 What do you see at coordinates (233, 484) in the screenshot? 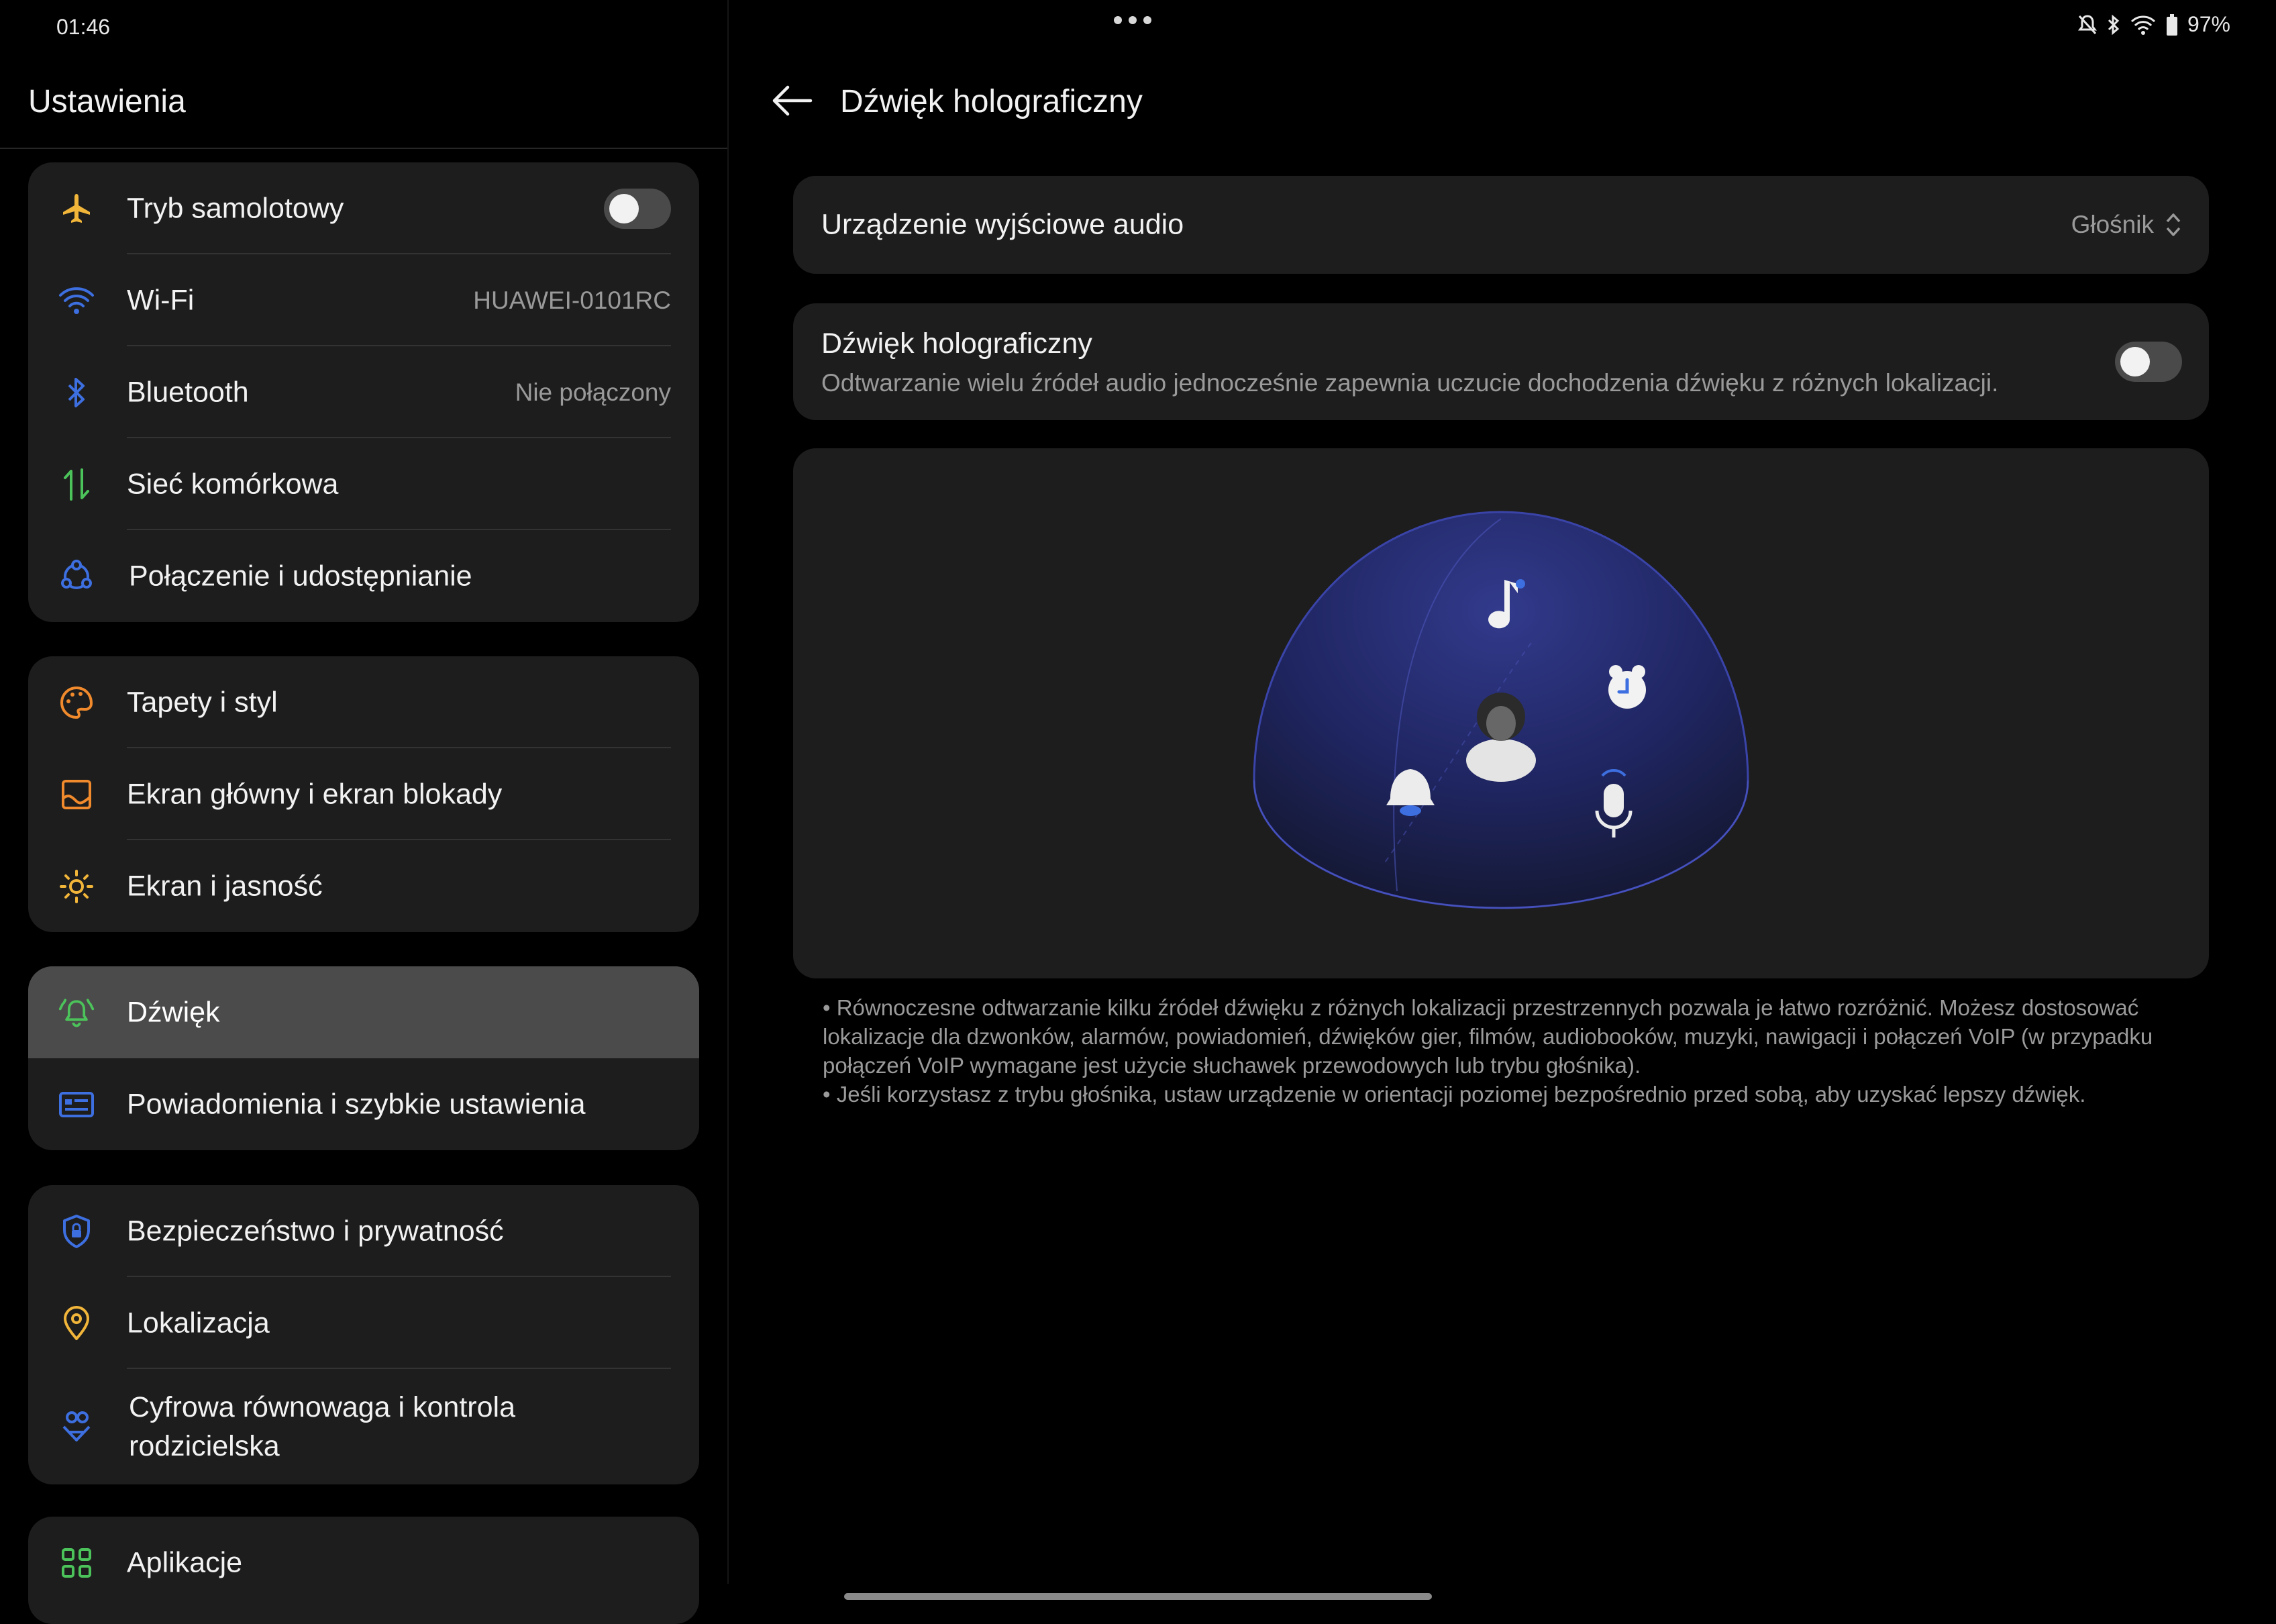
I see `sidebar-item-label: Sieć komórkowa` at bounding box center [233, 484].